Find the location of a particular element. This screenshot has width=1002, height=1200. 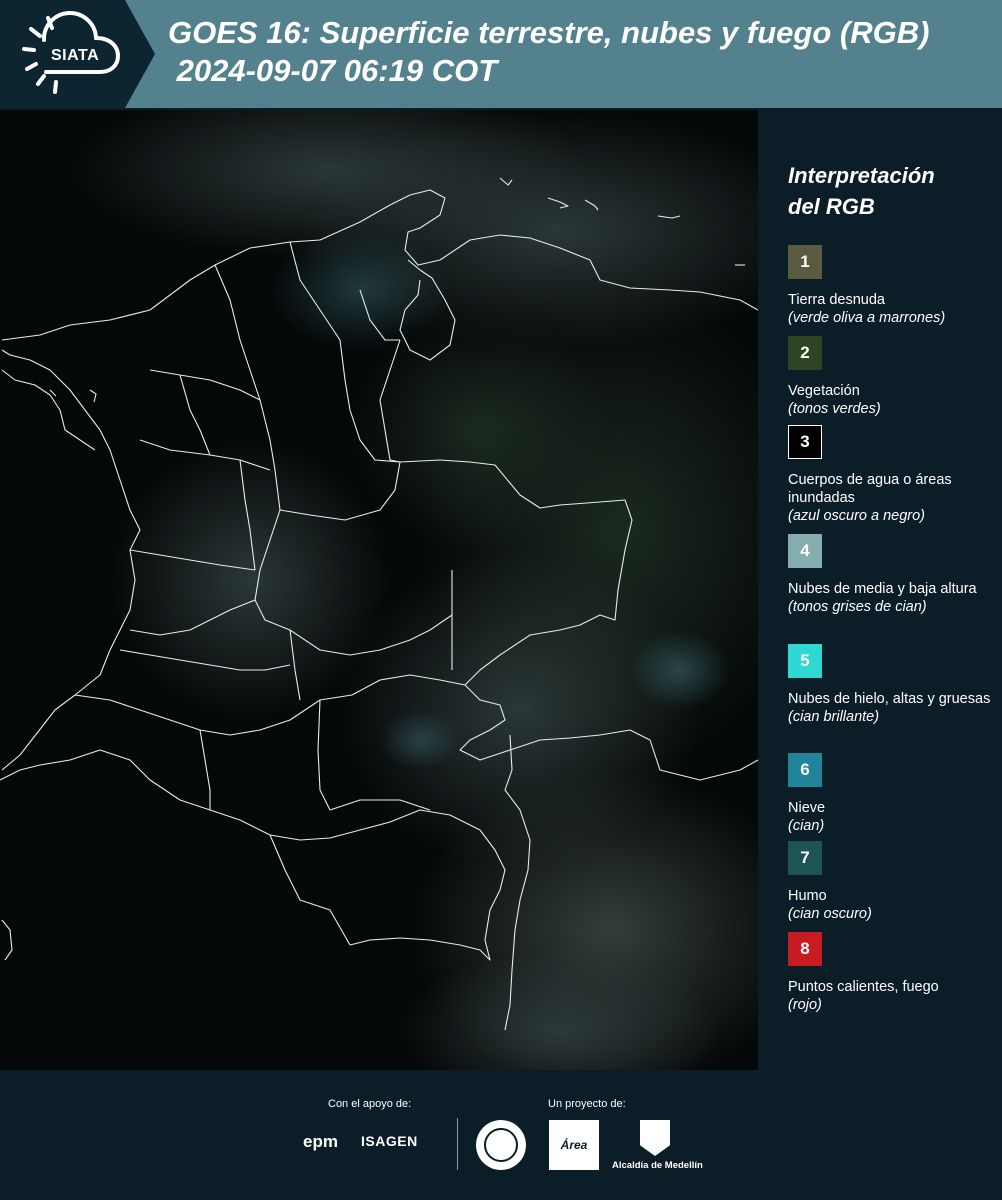

logo-text: SIATA is located at coordinates (75, 55).